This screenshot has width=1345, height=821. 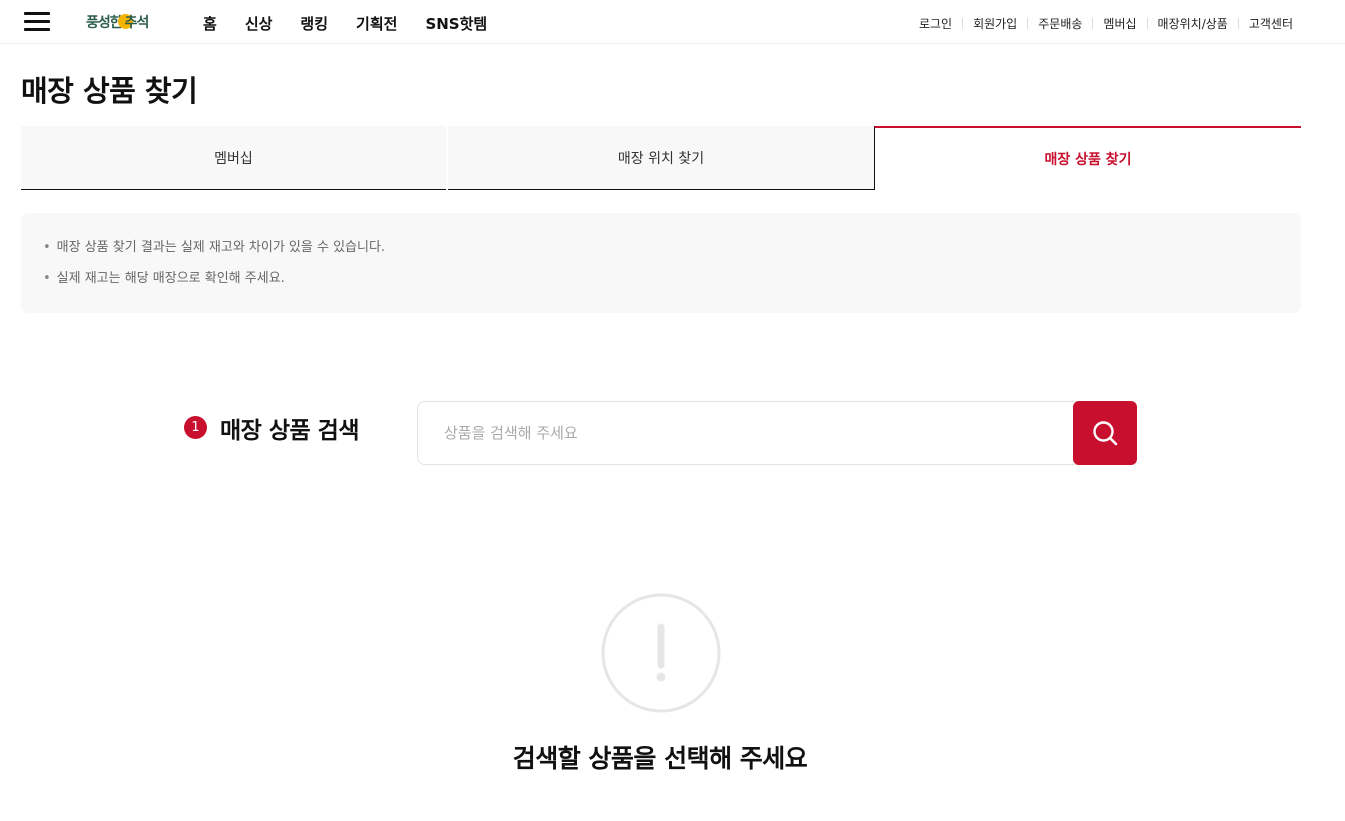 What do you see at coordinates (660, 758) in the screenshot?
I see `empty-state-message: 검색할 상품을 선택해 주세요` at bounding box center [660, 758].